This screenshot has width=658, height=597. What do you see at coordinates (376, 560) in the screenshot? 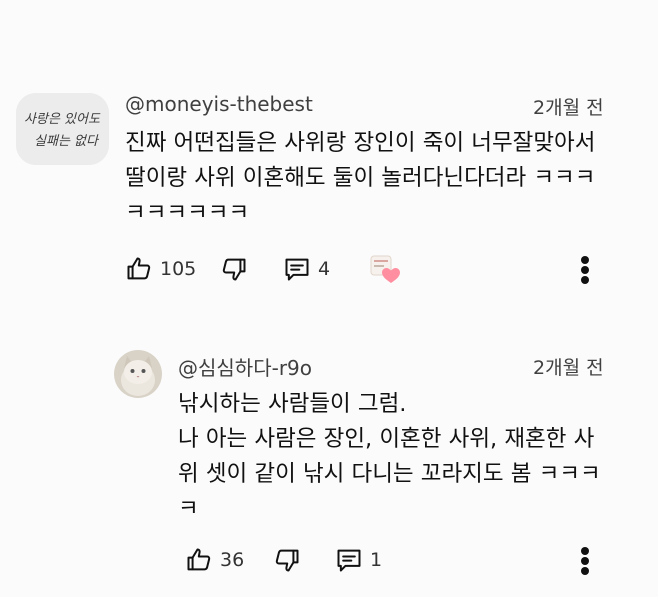
I see `reply-count: 1` at bounding box center [376, 560].